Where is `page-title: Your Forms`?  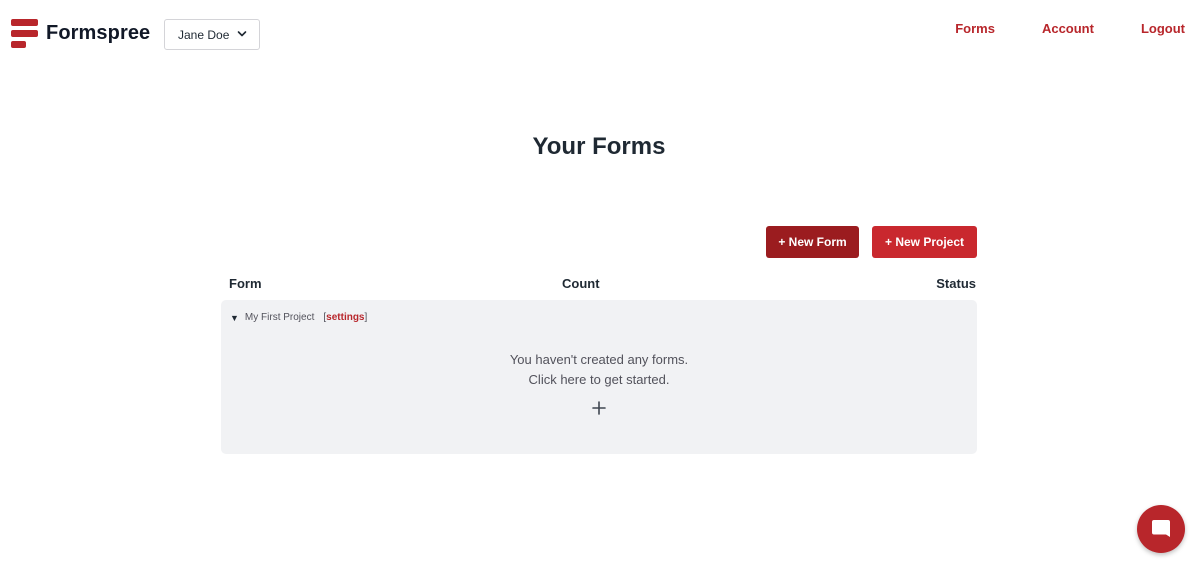
page-title: Your Forms is located at coordinates (599, 146).